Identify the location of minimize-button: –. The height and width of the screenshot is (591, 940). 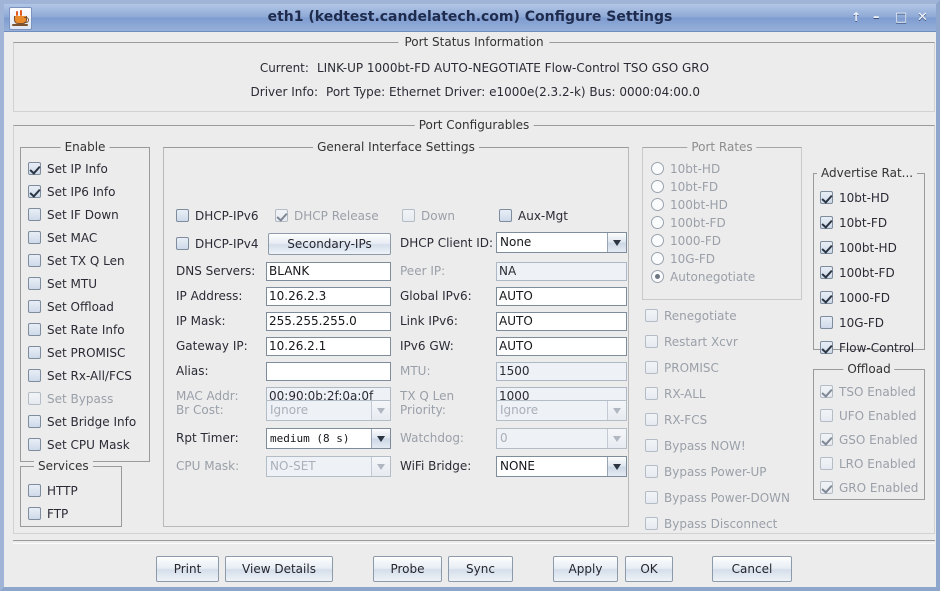
(879, 17).